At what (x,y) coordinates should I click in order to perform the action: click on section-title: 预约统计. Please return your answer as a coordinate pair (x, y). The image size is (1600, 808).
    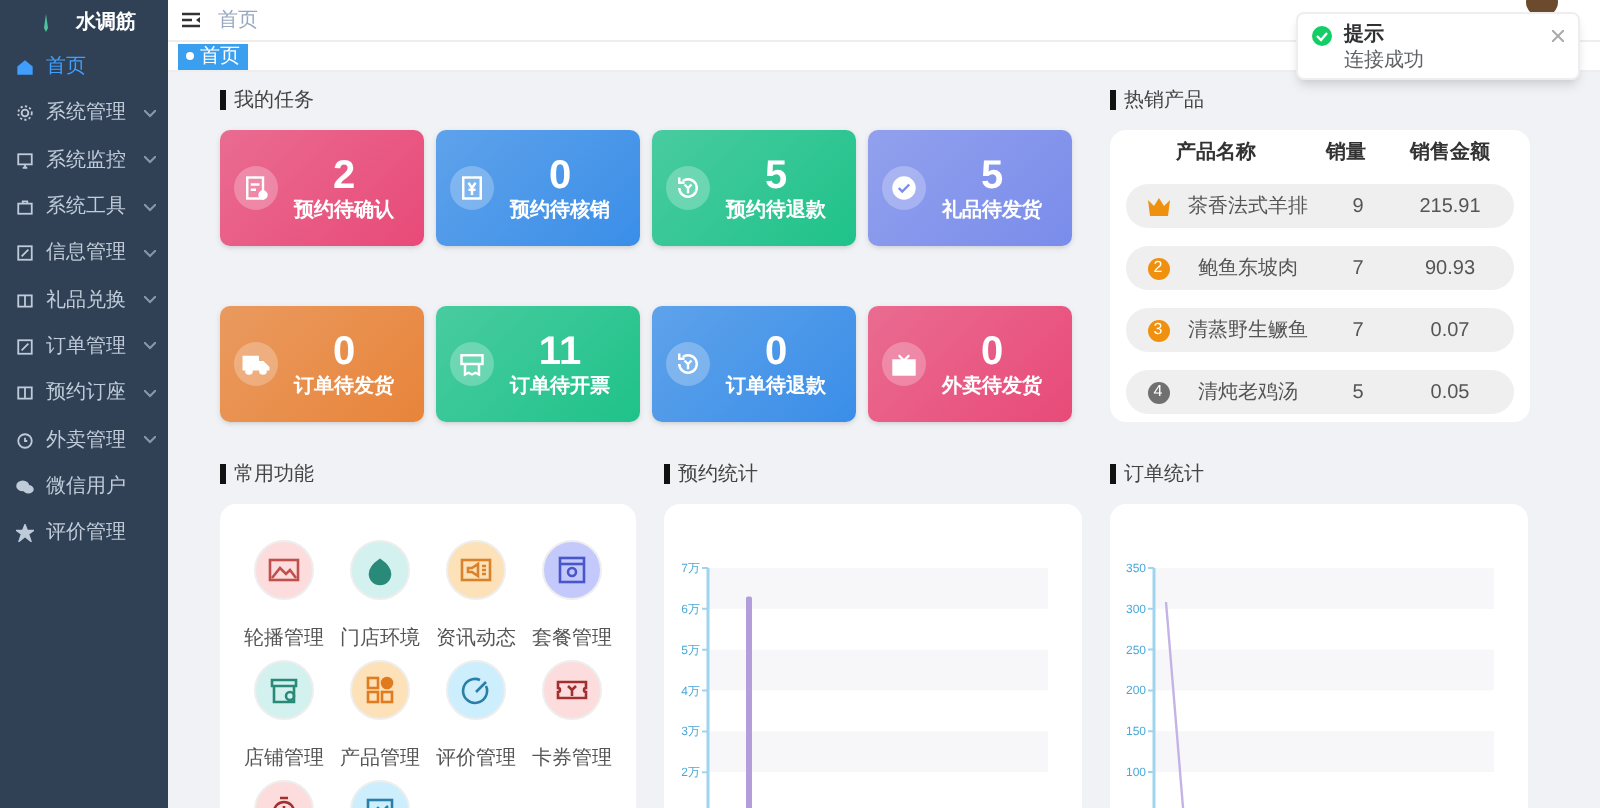
    Looking at the image, I should click on (718, 475).